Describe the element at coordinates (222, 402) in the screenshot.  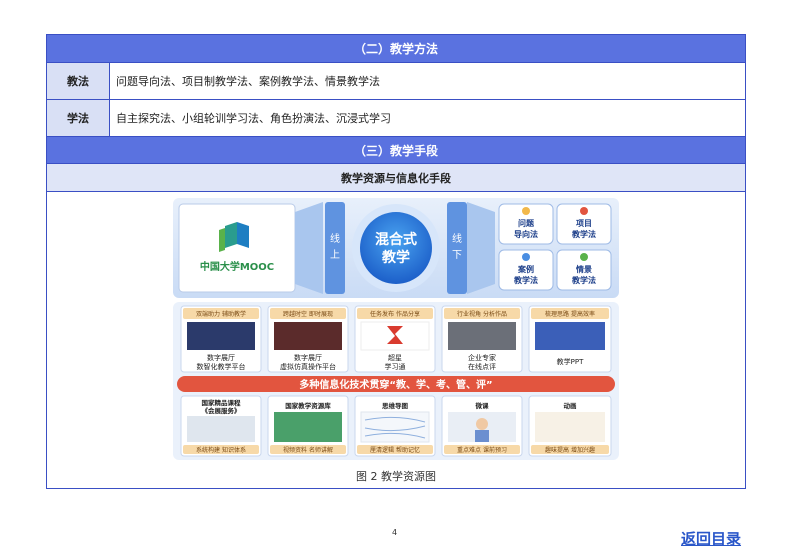
I see `card-title: 国家精品课程` at that location.